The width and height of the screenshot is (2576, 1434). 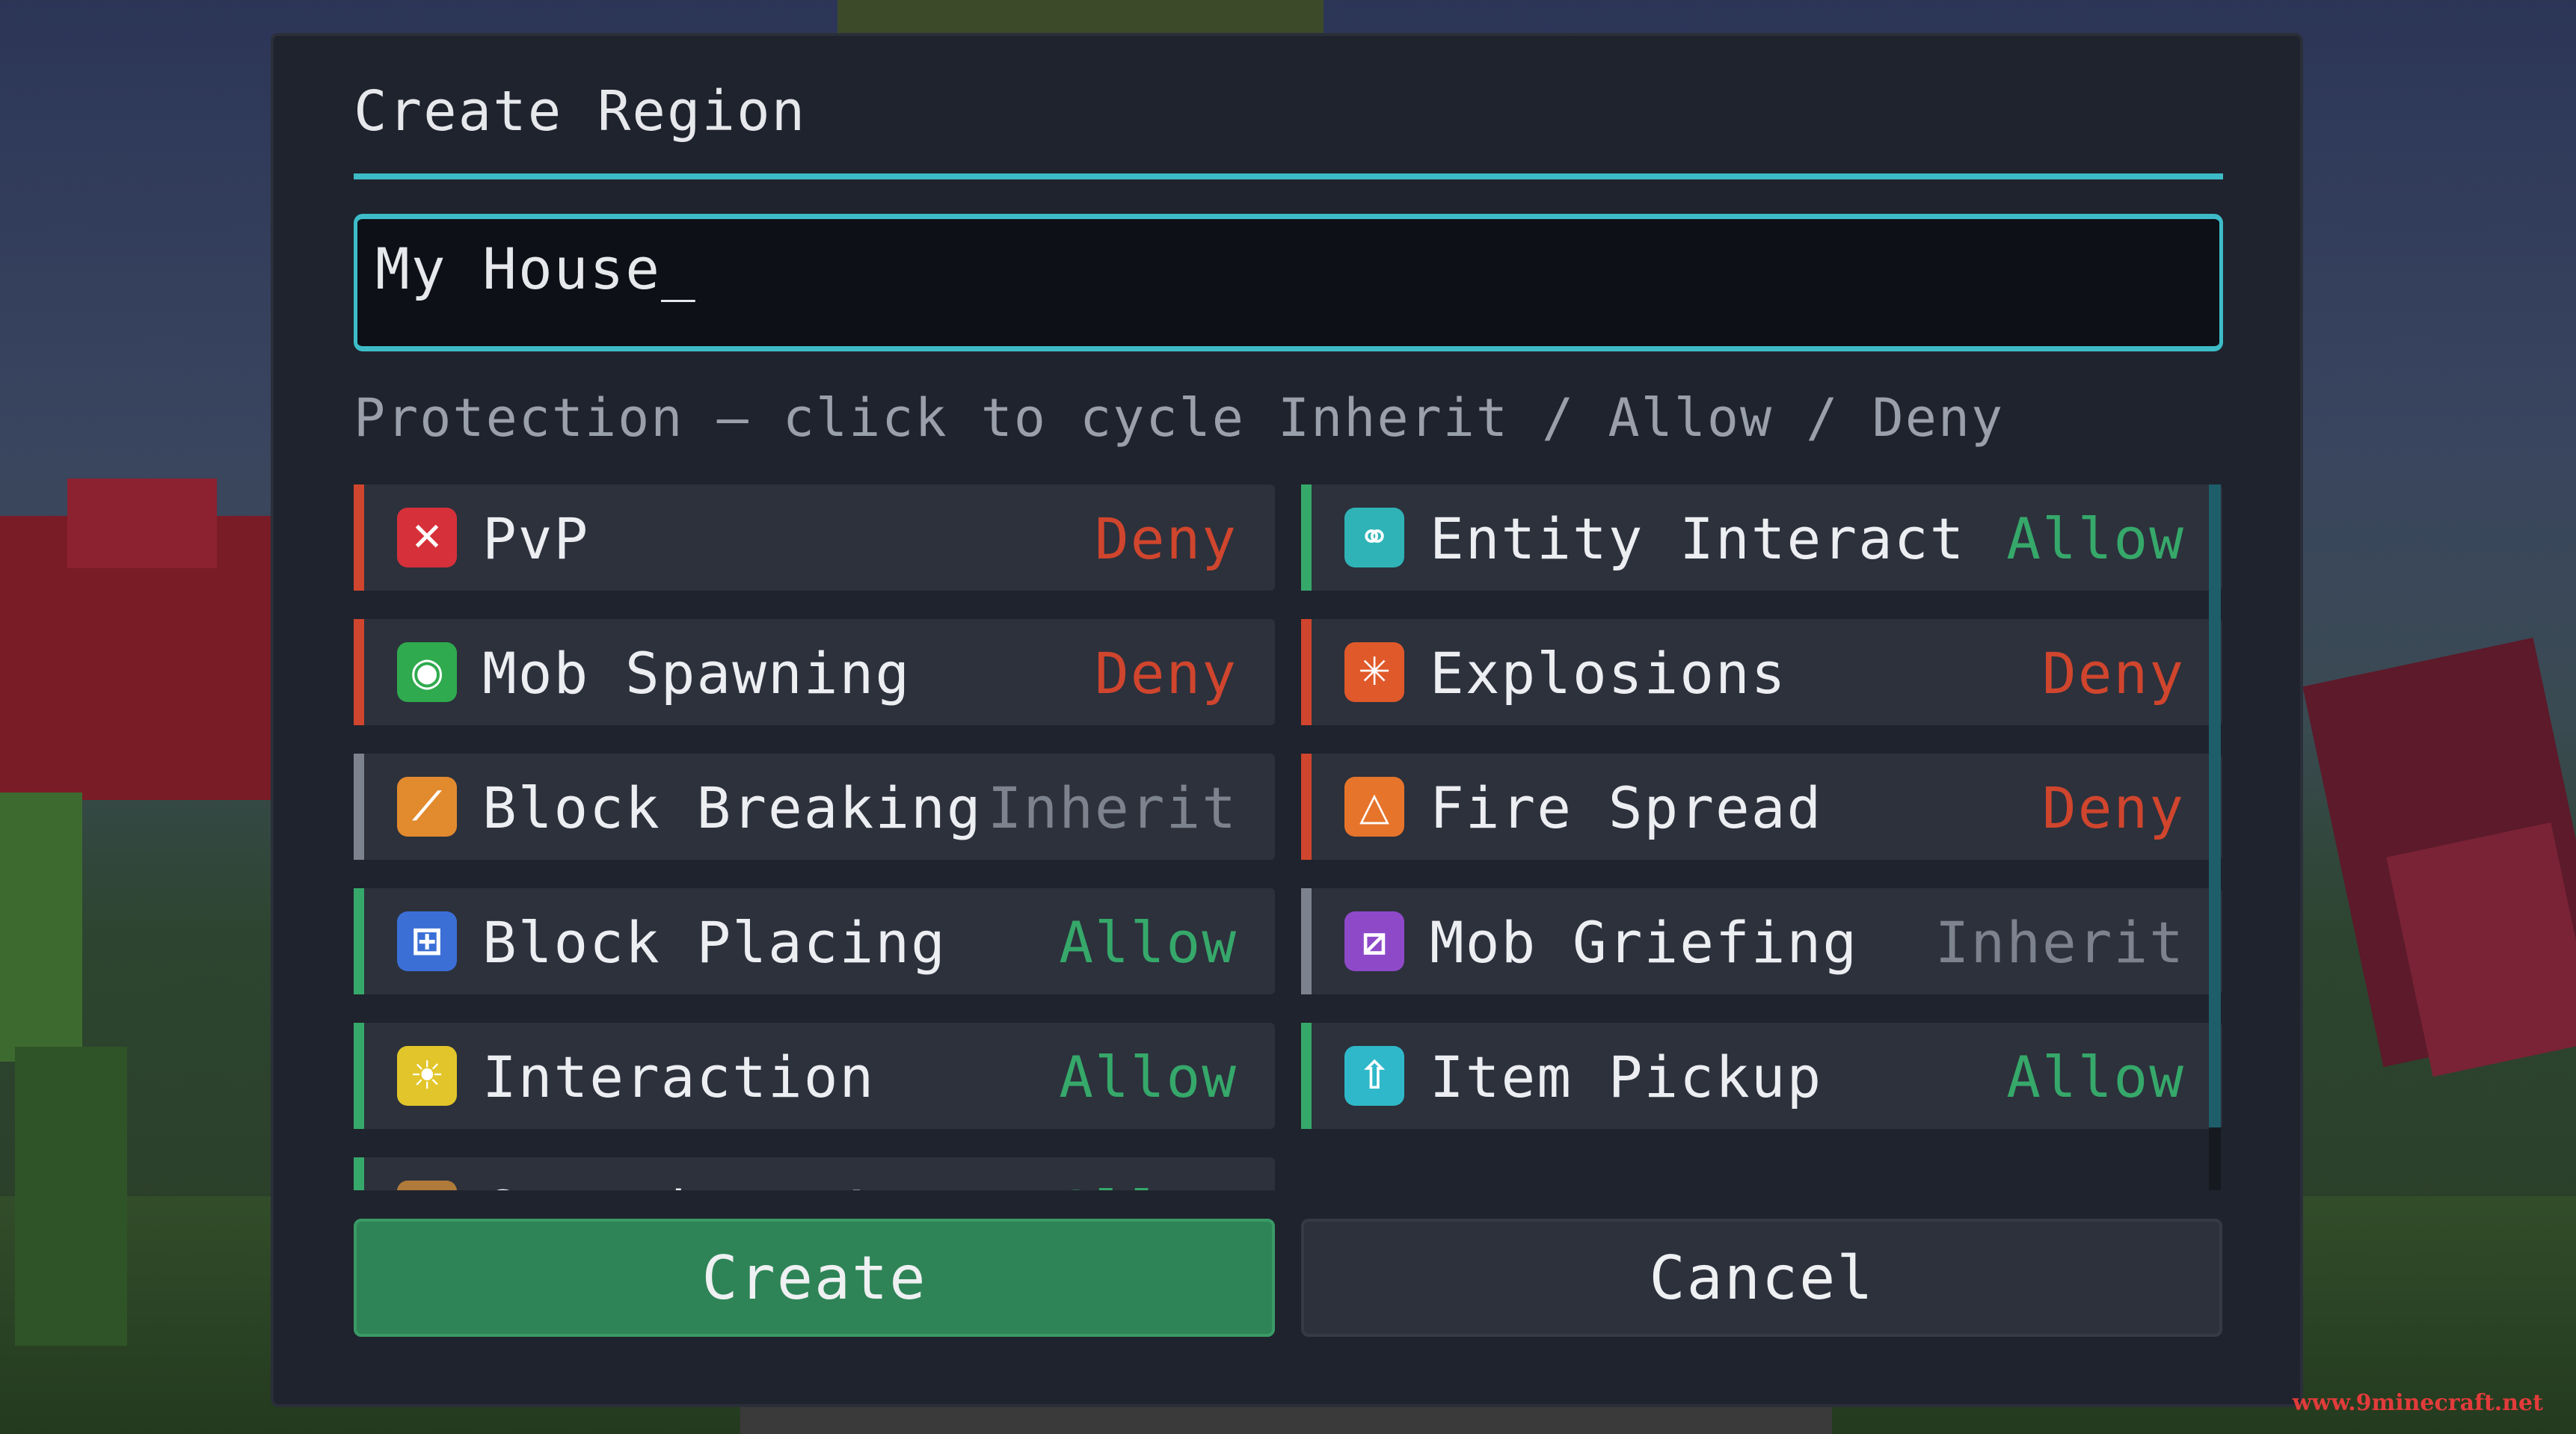 What do you see at coordinates (1374, 1076) in the screenshot?
I see `pickup-icon: ⇧` at bounding box center [1374, 1076].